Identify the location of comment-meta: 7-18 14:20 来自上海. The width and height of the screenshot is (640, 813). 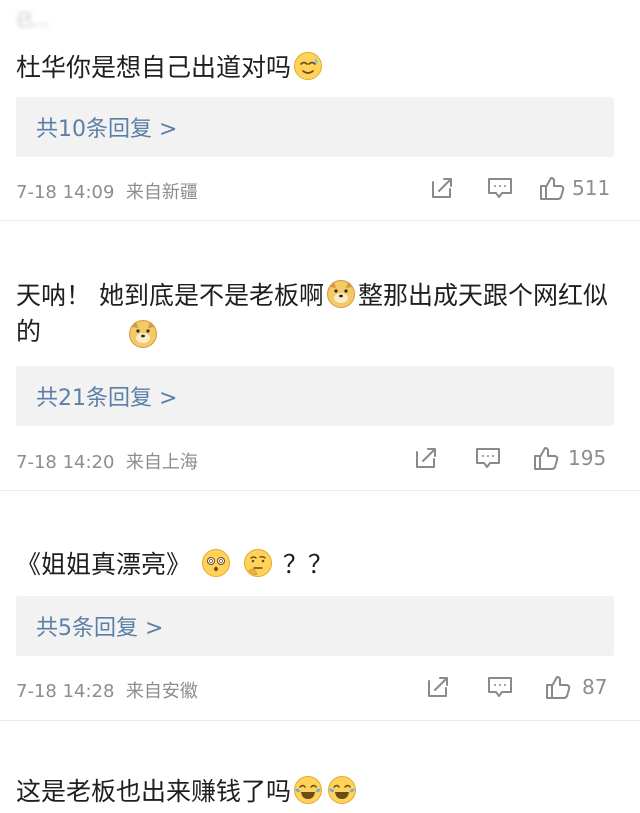
(107, 461).